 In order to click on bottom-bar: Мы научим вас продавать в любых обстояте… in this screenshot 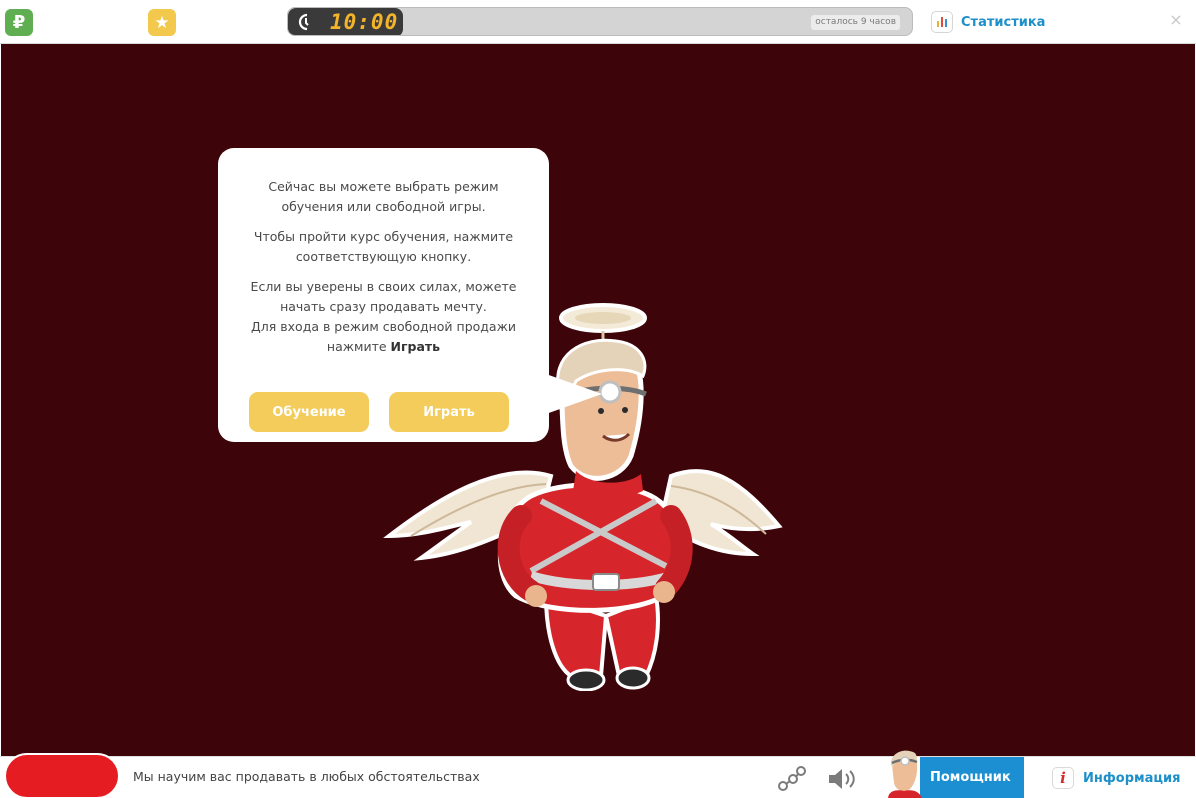, I will do `click(598, 774)`.